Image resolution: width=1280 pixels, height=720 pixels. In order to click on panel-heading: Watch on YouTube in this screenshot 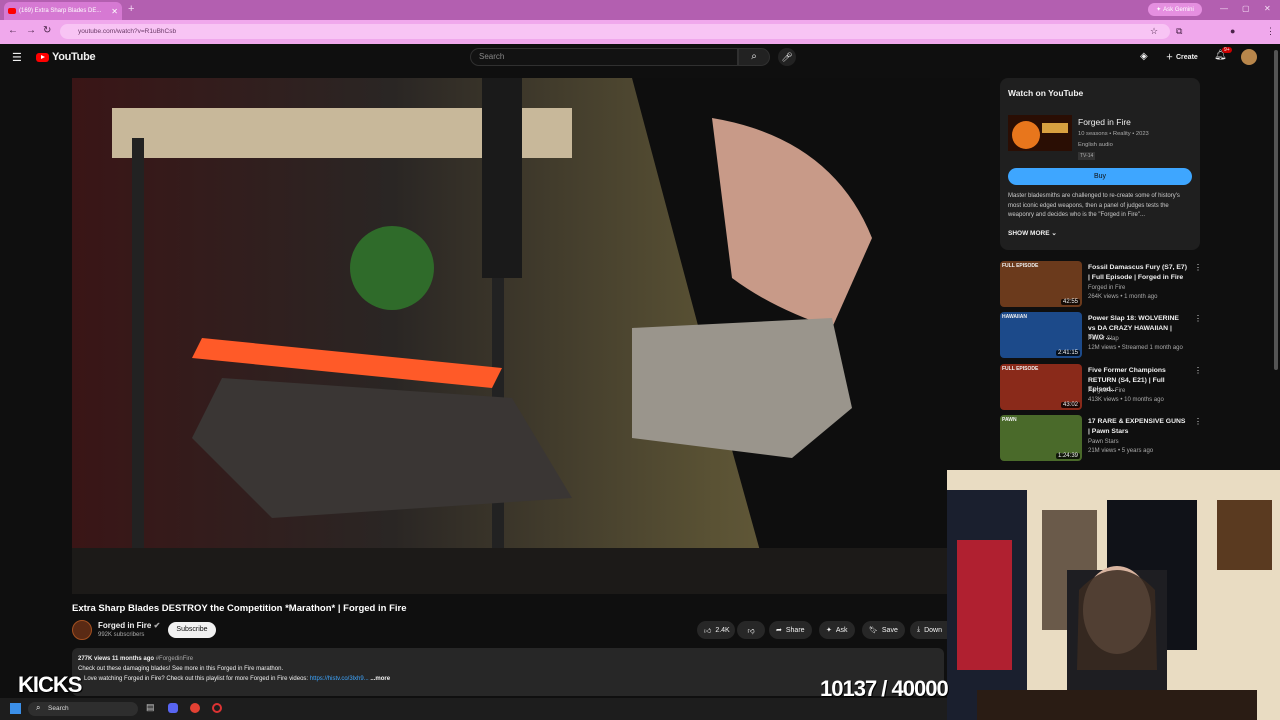, I will do `click(1046, 93)`.